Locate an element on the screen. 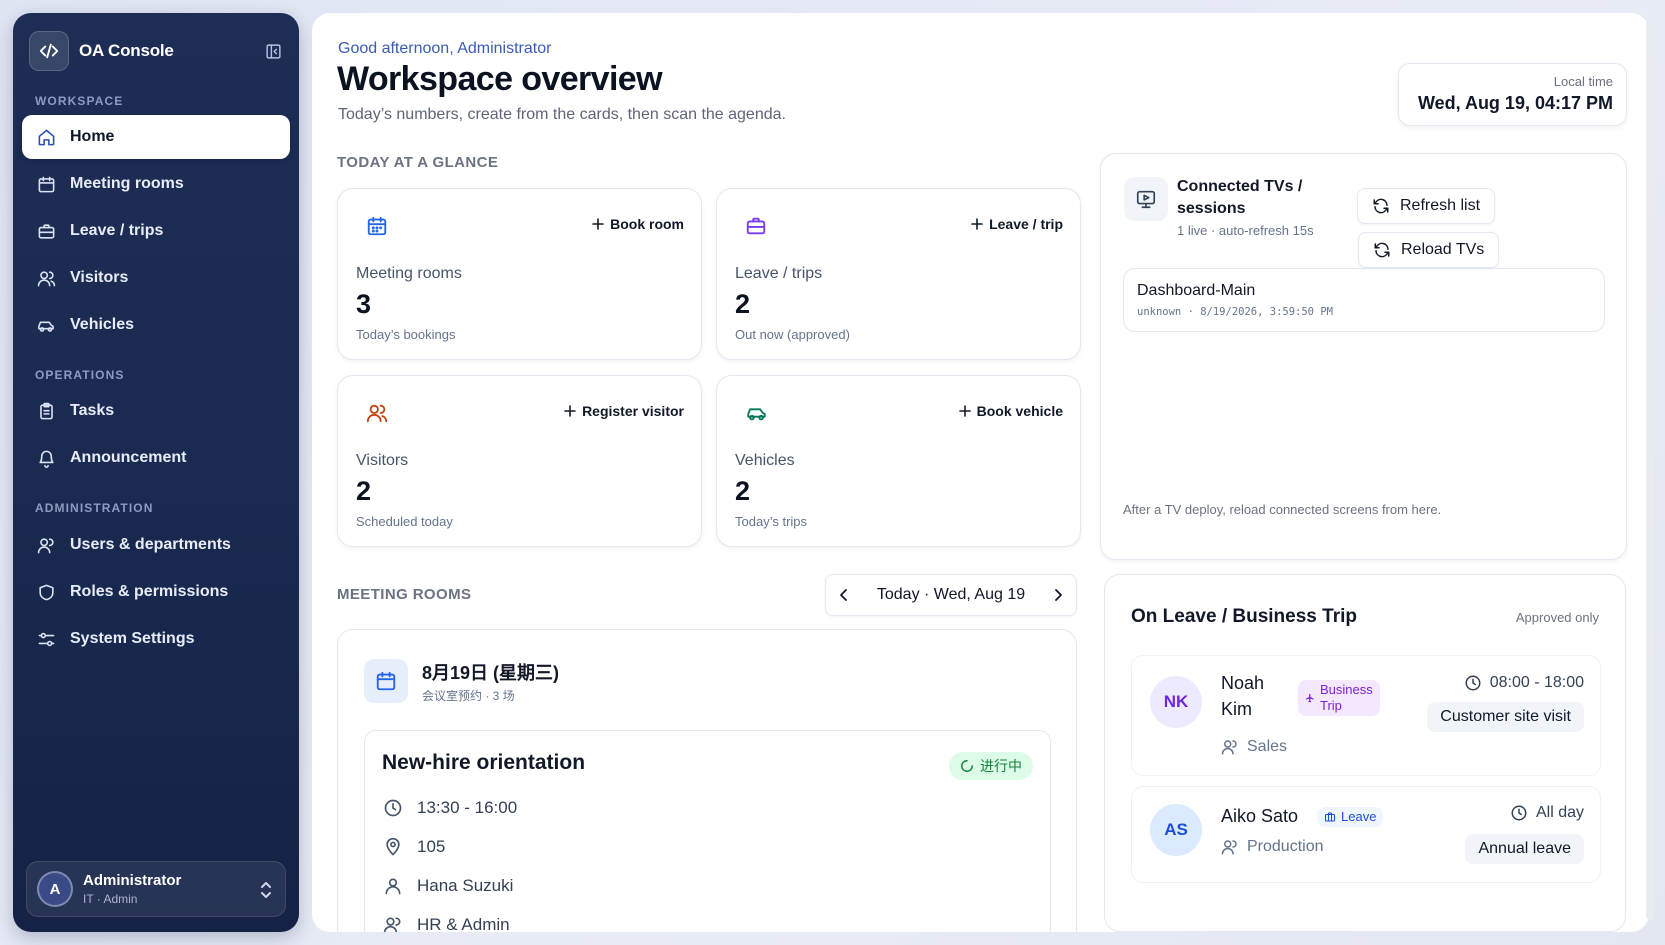  chevron-left-icon is located at coordinates (844, 595).